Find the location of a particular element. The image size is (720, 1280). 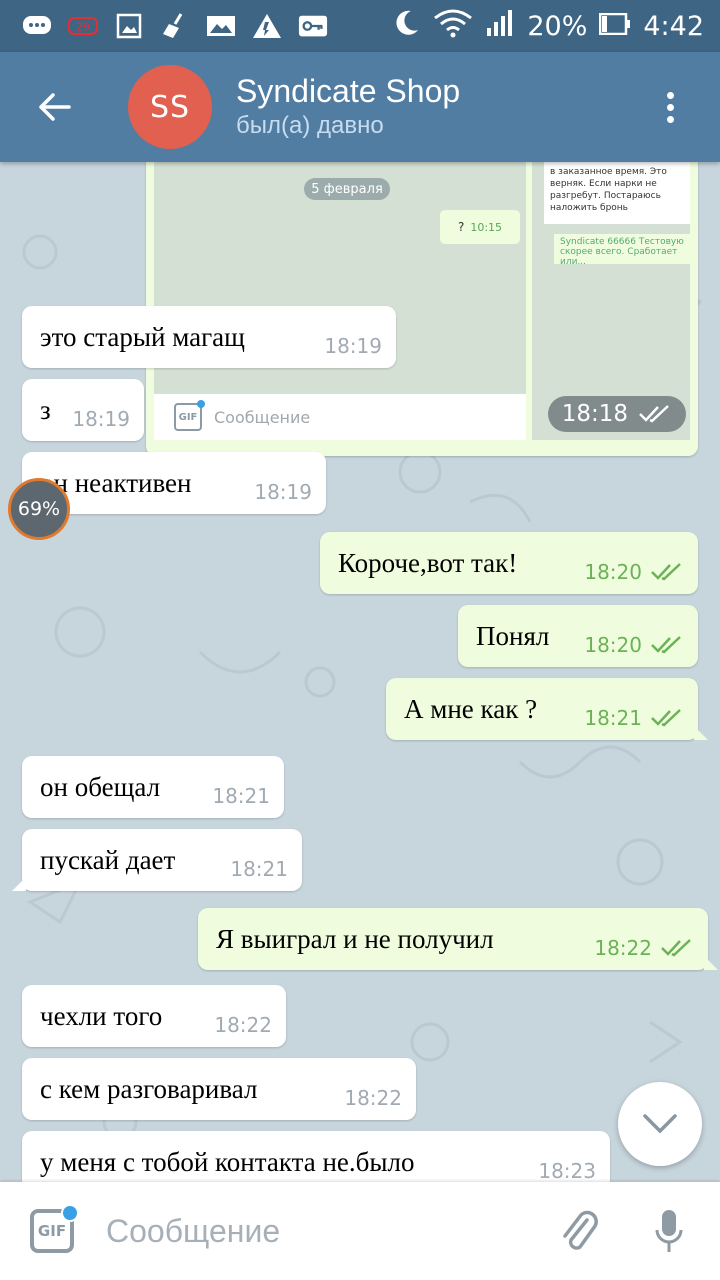

incoming-message: это старый магащ 18:19 is located at coordinates (209, 337).